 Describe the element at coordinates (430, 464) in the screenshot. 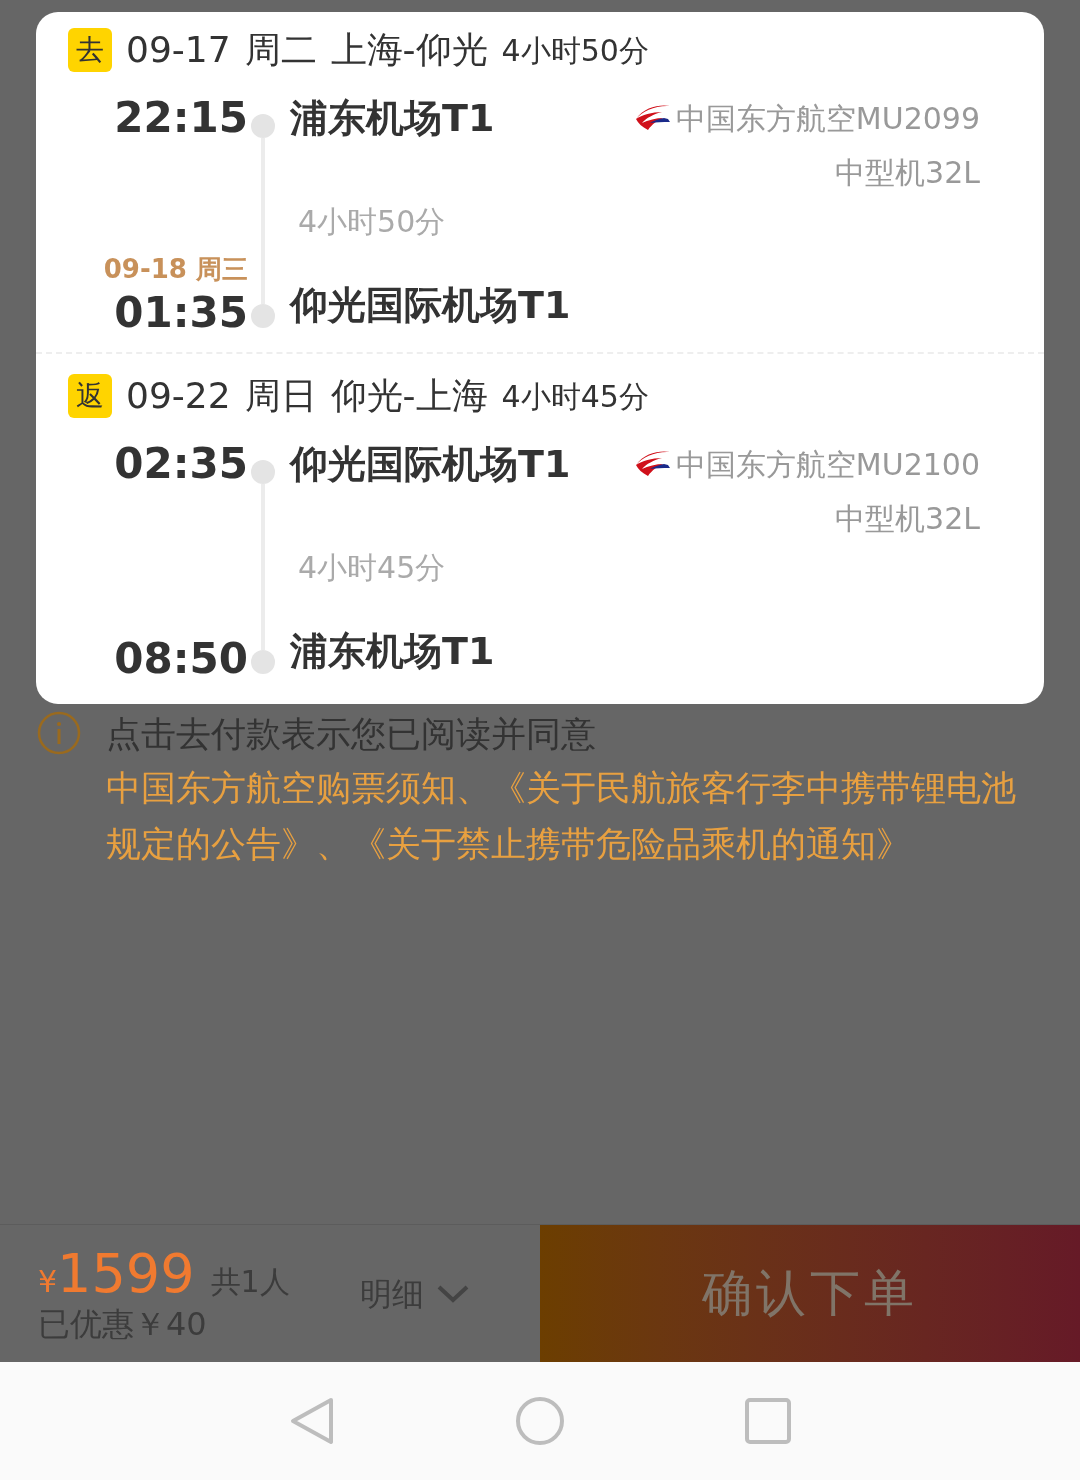

I see `departure-airport: 仰光国际机场T1` at that location.